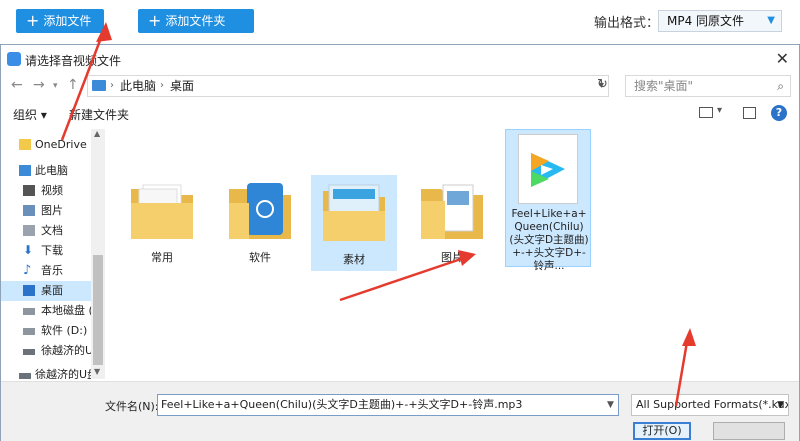 This screenshot has width=800, height=441. What do you see at coordinates (706, 21) in the screenshot?
I see `output-format-value: MP4 同原文件` at bounding box center [706, 21].